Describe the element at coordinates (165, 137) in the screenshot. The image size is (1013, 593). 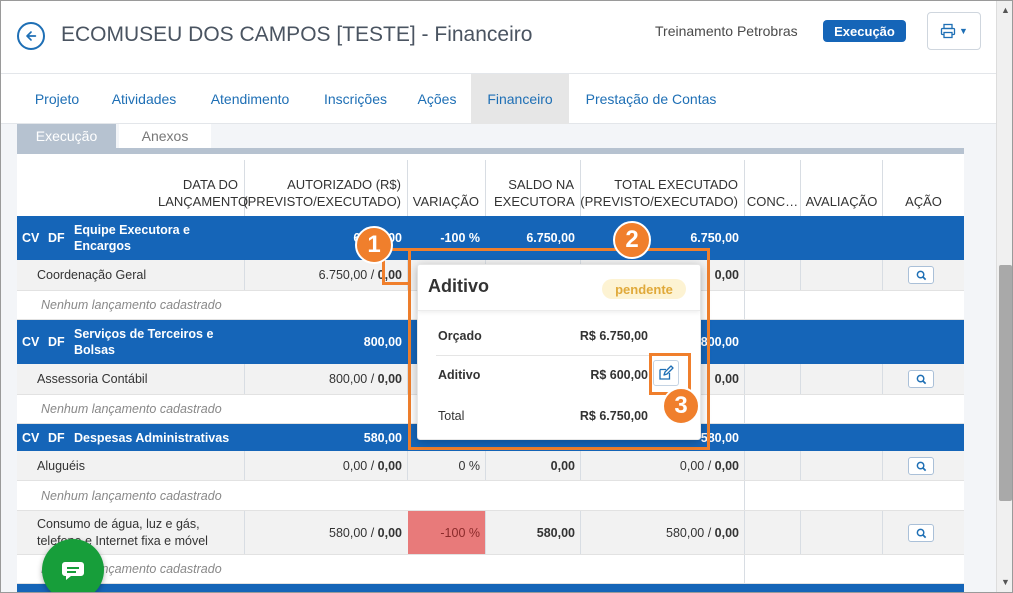
I see `subtab-anexos: Anexos` at that location.